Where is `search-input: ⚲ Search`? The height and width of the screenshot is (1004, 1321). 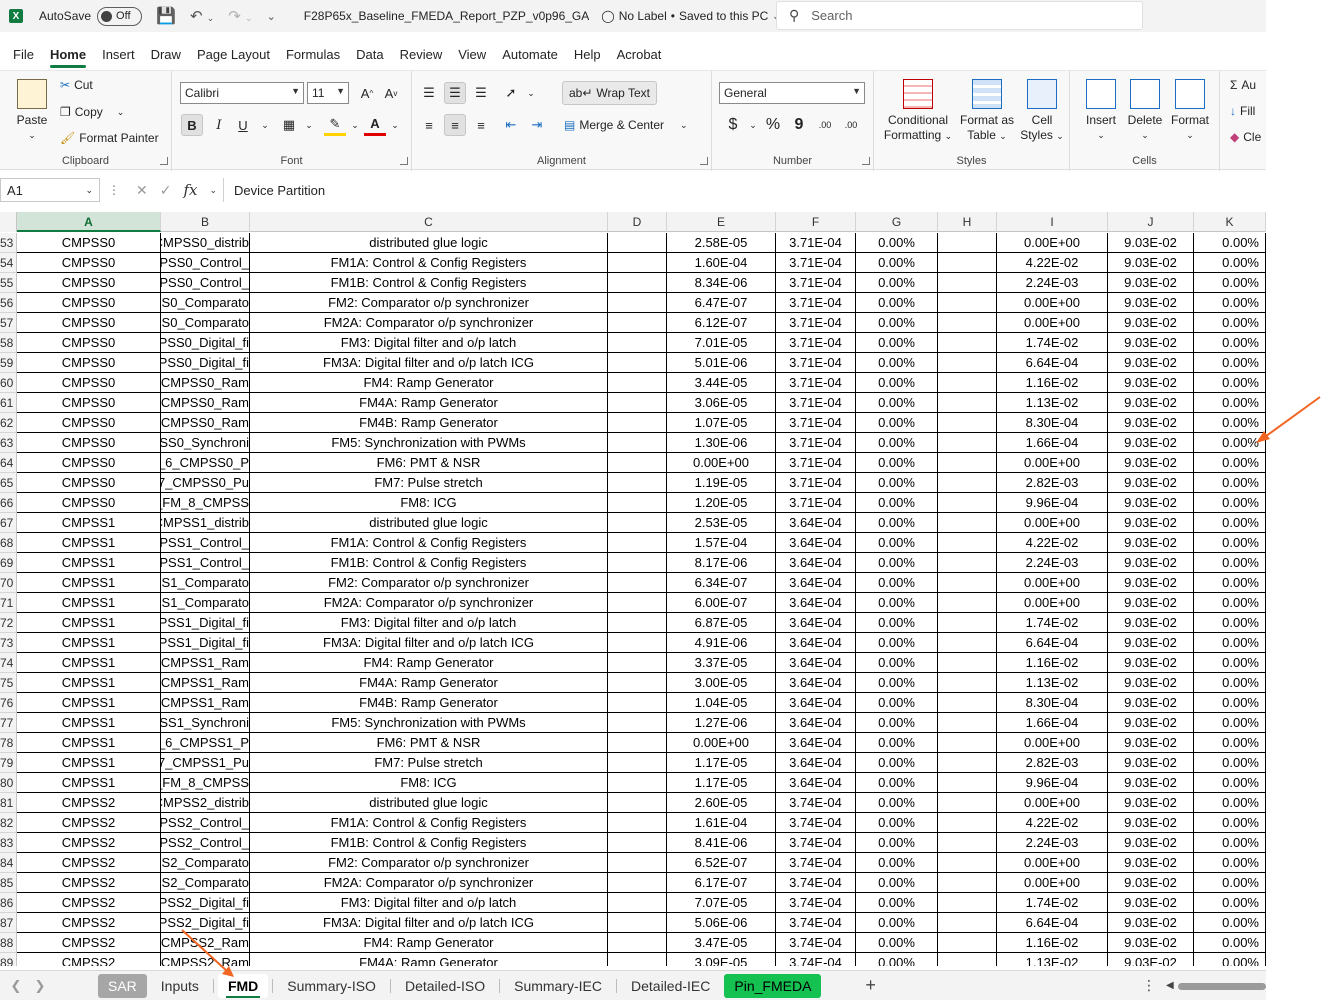
search-input: ⚲ Search is located at coordinates (959, 15).